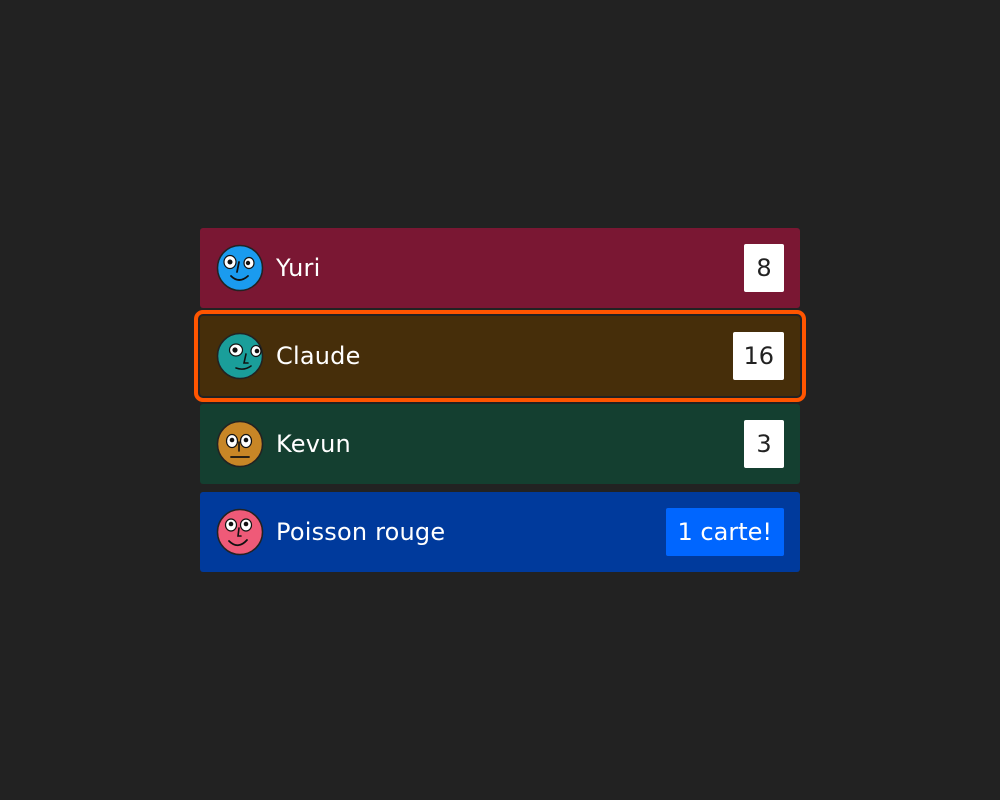 Image resolution: width=1000 pixels, height=800 pixels. I want to click on player-row-poisson-rouge: Poisson rouge 1 carte!, so click(500, 532).